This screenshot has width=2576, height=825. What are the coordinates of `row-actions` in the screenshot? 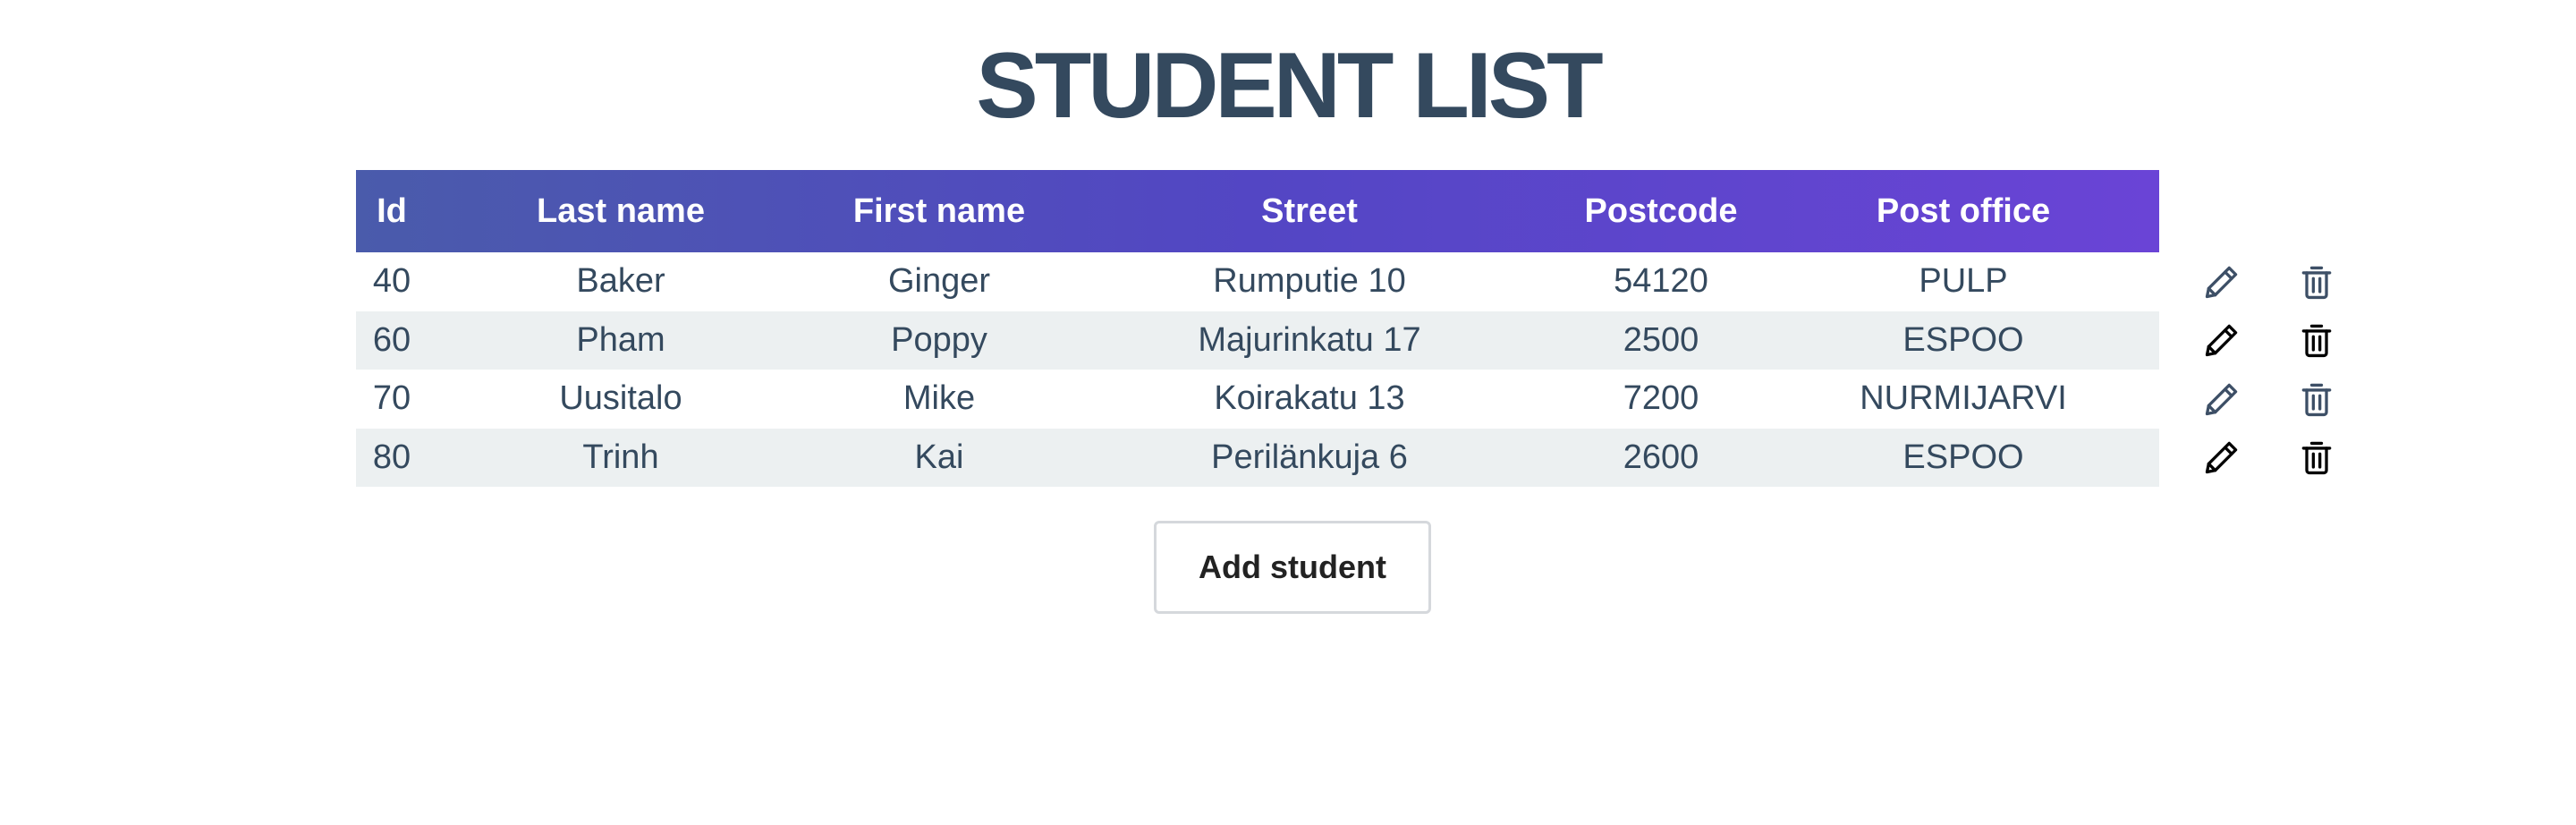 It's located at (2280, 370).